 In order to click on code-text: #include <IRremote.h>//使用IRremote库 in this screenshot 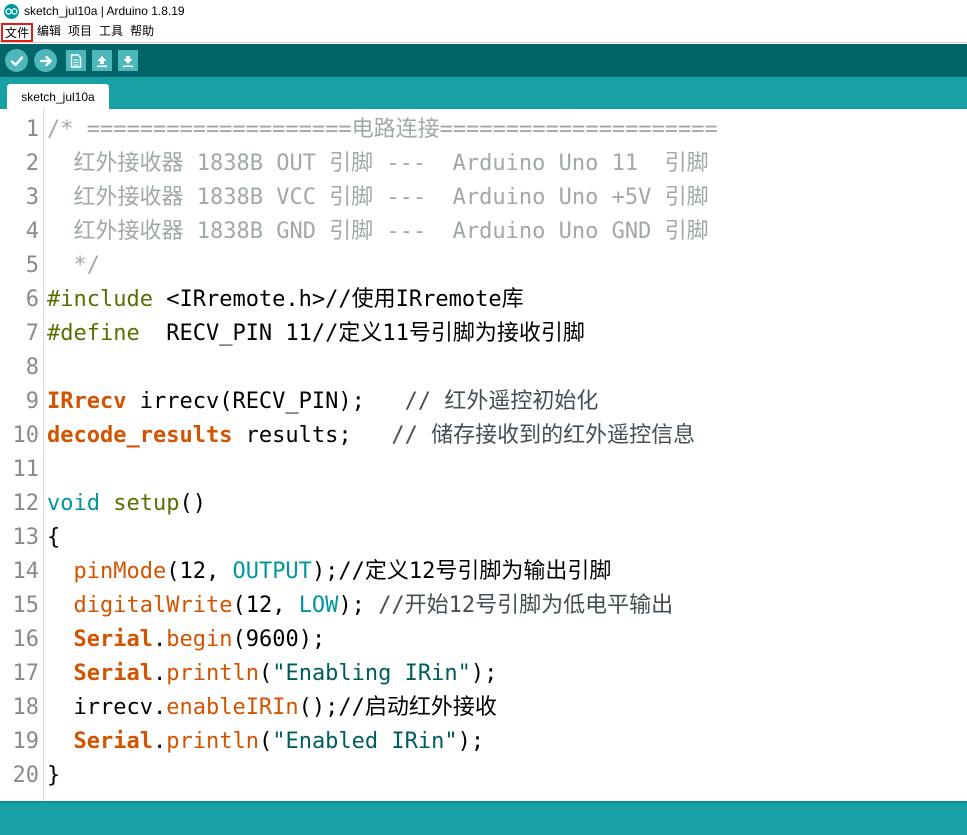, I will do `click(285, 300)`.